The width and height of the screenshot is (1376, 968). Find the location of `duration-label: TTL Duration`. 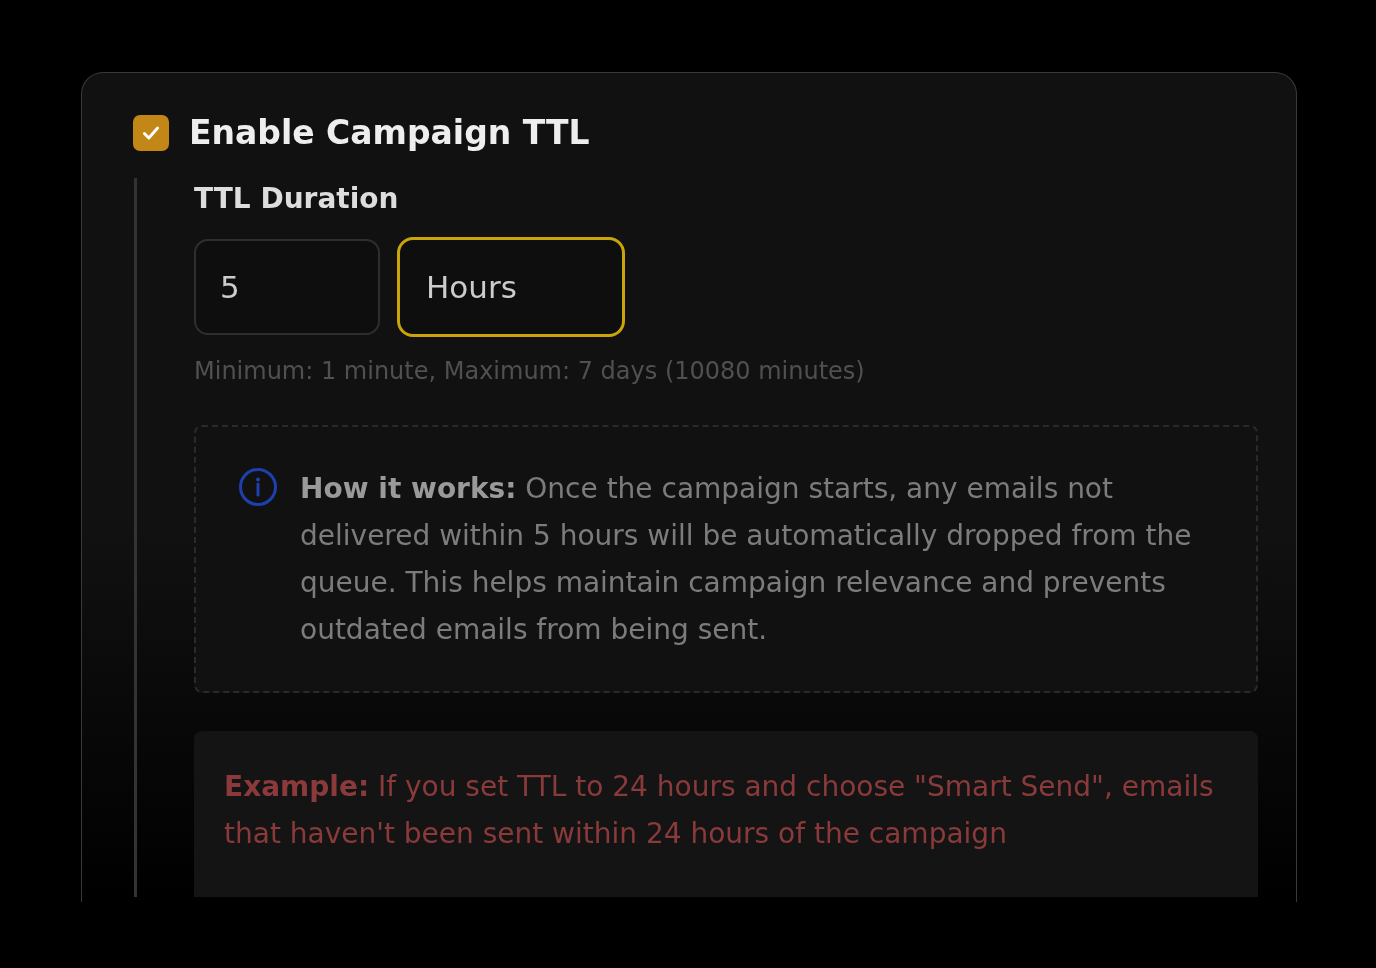

duration-label: TTL Duration is located at coordinates (297, 198).